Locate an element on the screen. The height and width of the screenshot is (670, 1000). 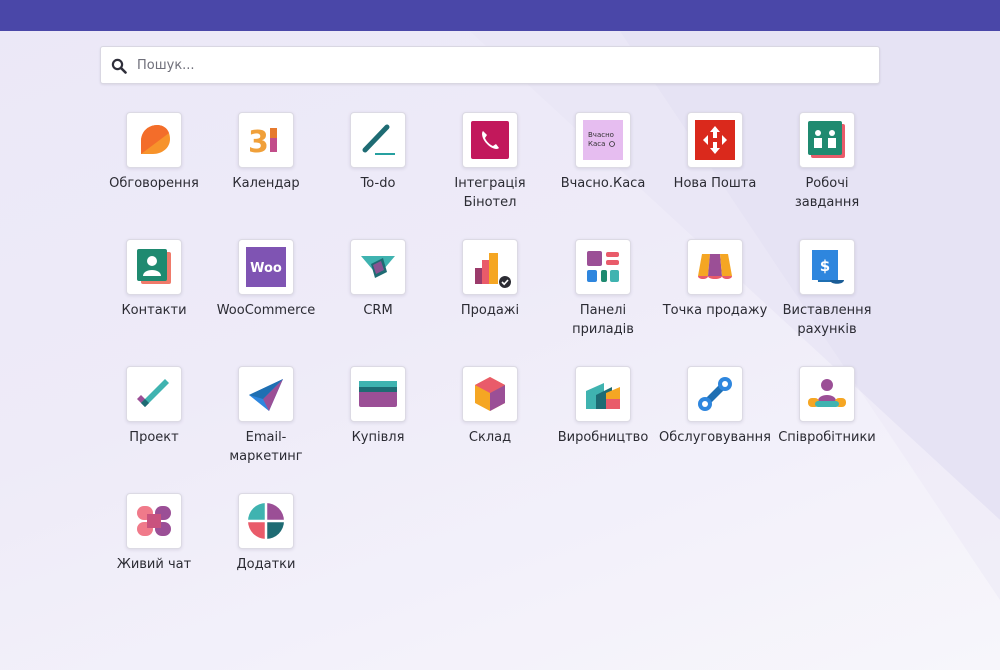
app-label: Контакти is located at coordinates (154, 310).